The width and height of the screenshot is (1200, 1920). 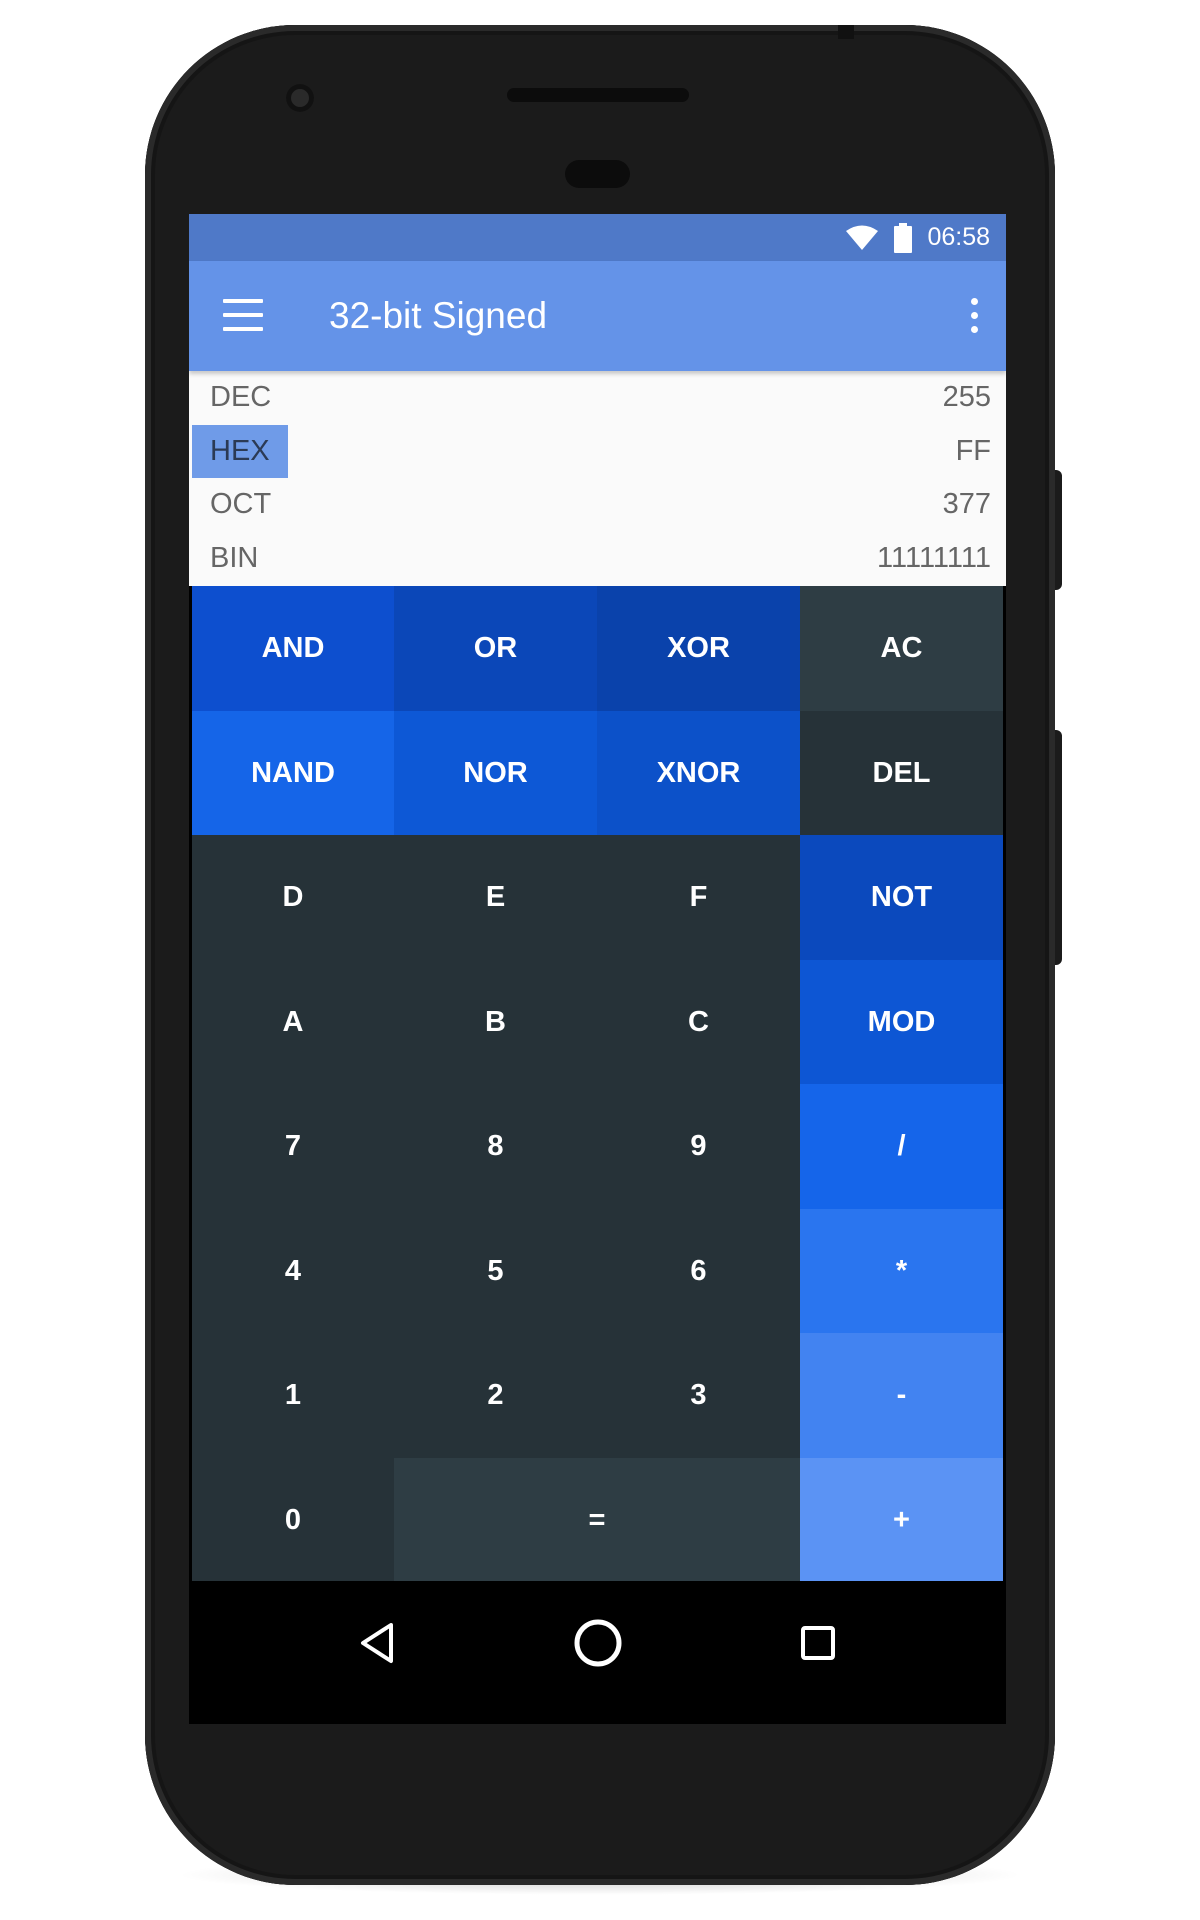 What do you see at coordinates (240, 504) in the screenshot?
I see `base-label-oct: OCT` at bounding box center [240, 504].